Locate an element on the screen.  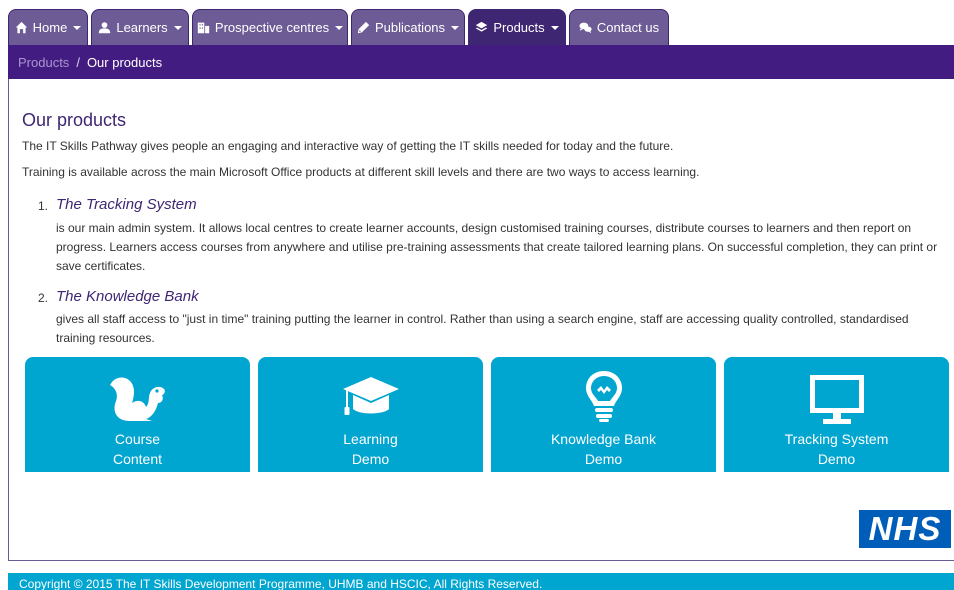
tab-home: Home is located at coordinates (48, 27).